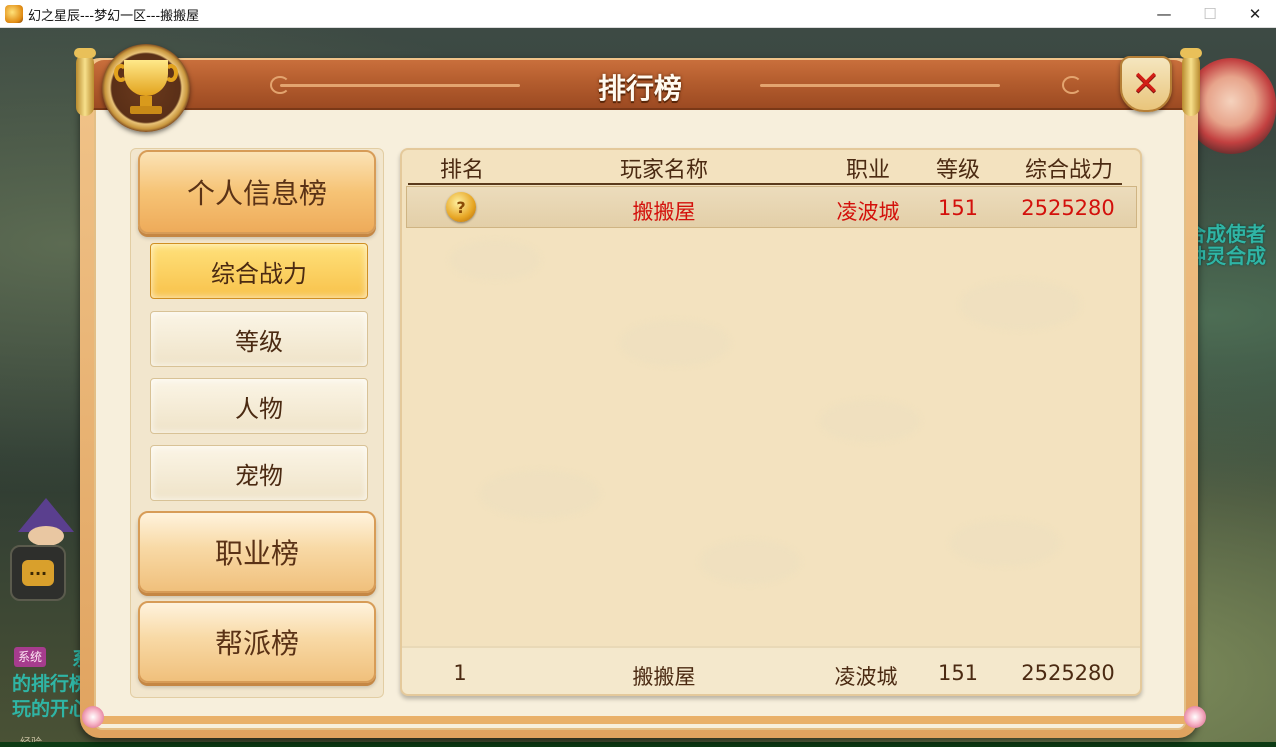  Describe the element at coordinates (866, 677) in the screenshot. I see `self-class: 凌波城` at that location.